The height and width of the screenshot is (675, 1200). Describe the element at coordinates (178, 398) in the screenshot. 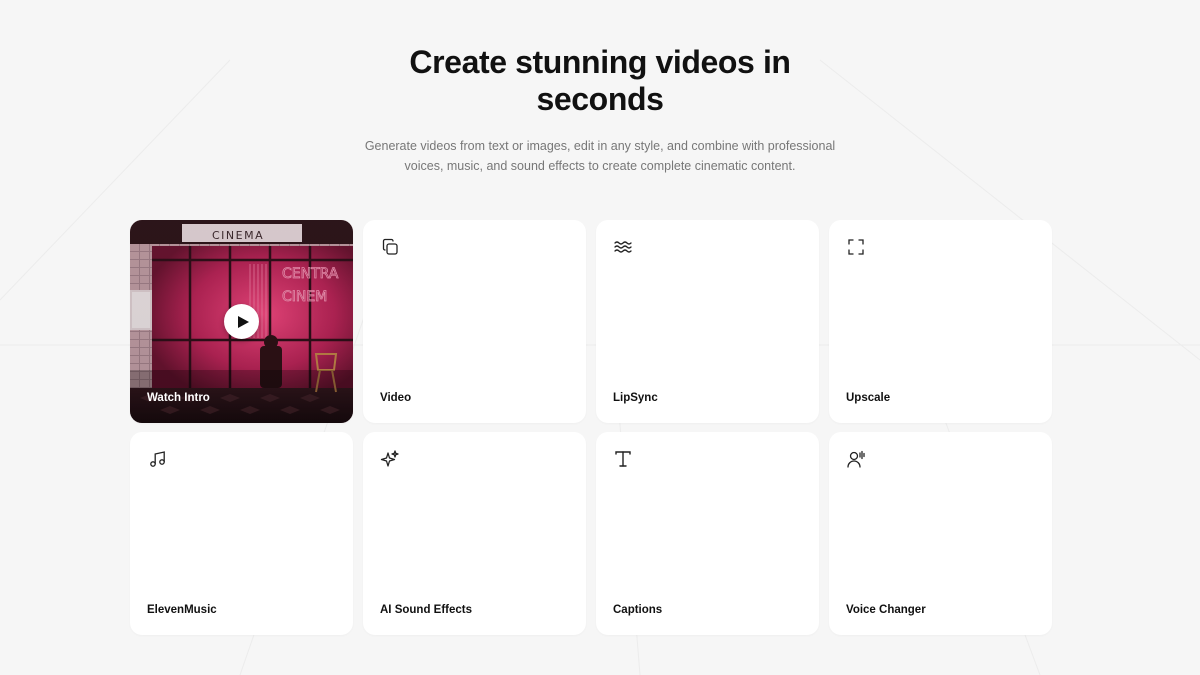

I see `watch-intro-label: Watch Intro` at that location.